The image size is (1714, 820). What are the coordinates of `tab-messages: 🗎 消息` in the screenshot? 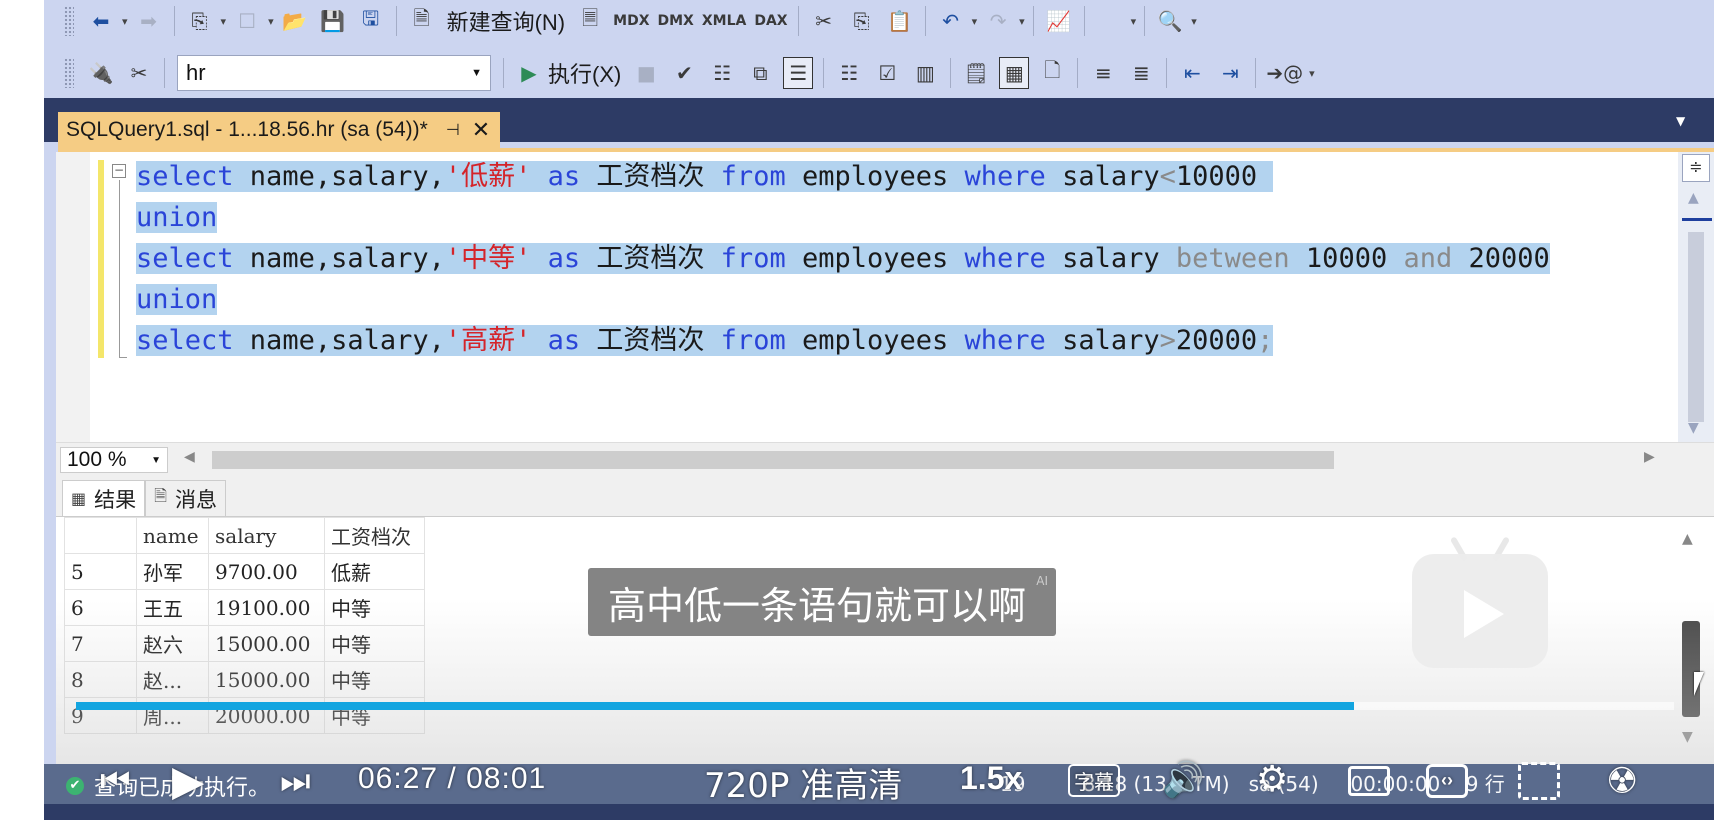 It's located at (185, 498).